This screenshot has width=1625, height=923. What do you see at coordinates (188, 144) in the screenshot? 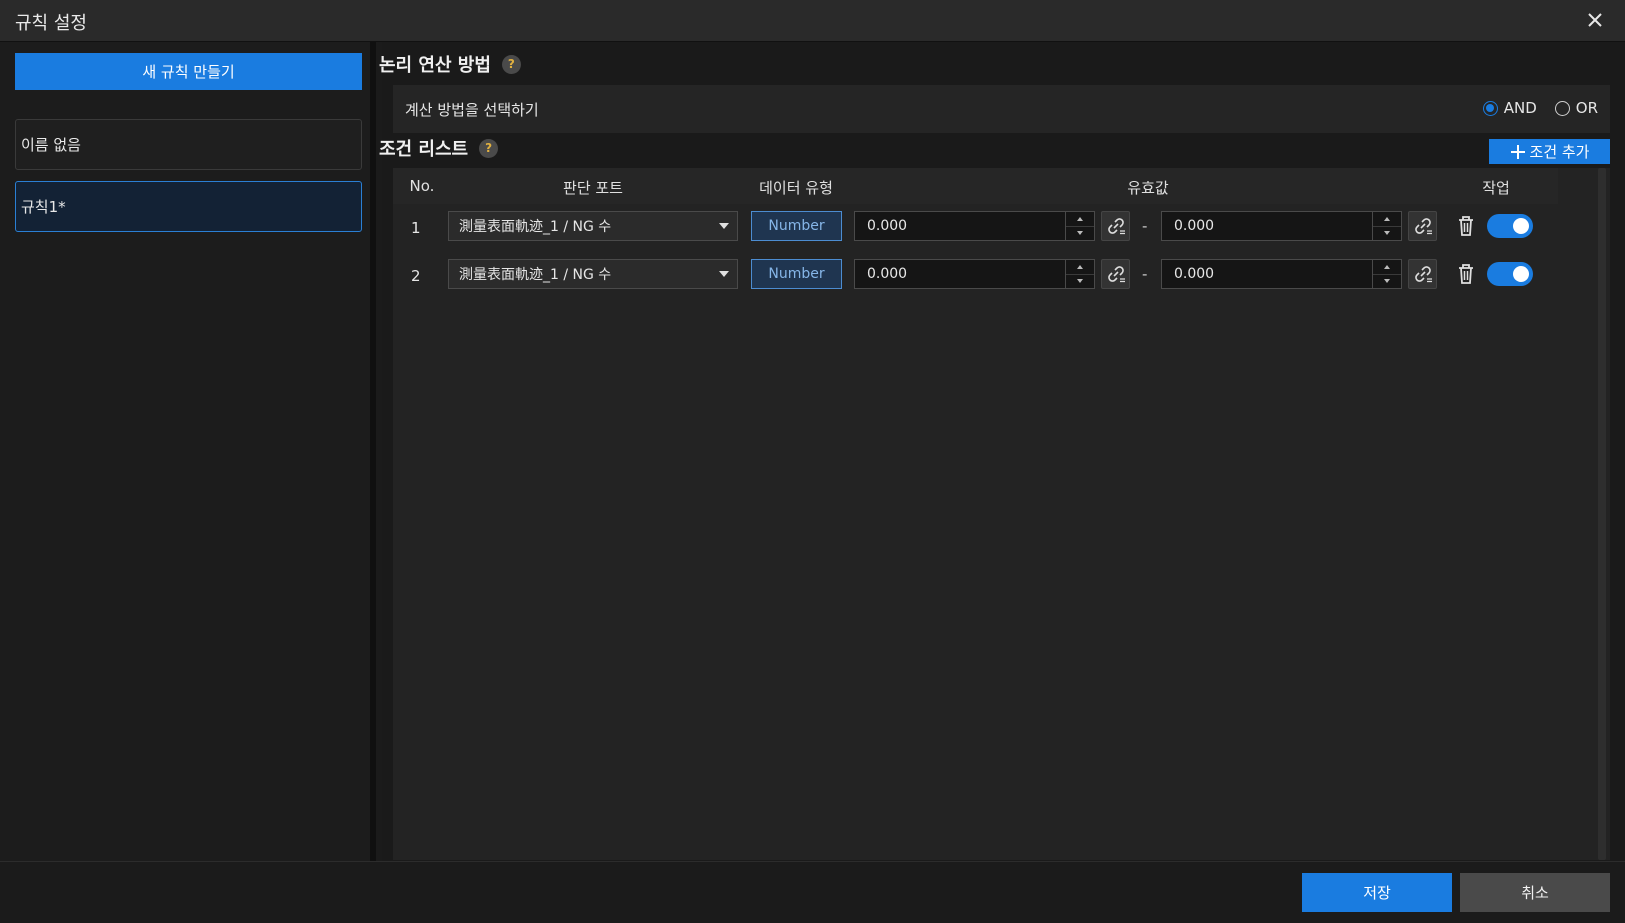
I see `rule-item-unnamed: 이름 없음` at bounding box center [188, 144].